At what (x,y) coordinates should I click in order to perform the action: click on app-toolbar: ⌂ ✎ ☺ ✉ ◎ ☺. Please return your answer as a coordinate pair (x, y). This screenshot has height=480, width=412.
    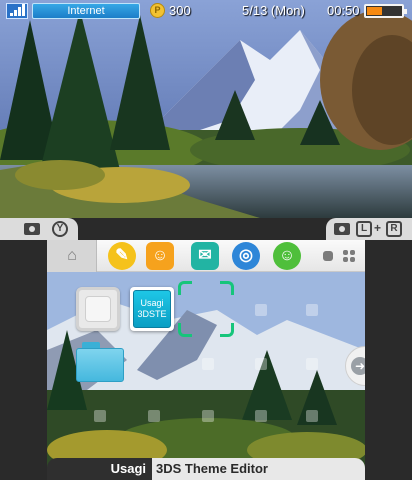
    Looking at the image, I should click on (206, 256).